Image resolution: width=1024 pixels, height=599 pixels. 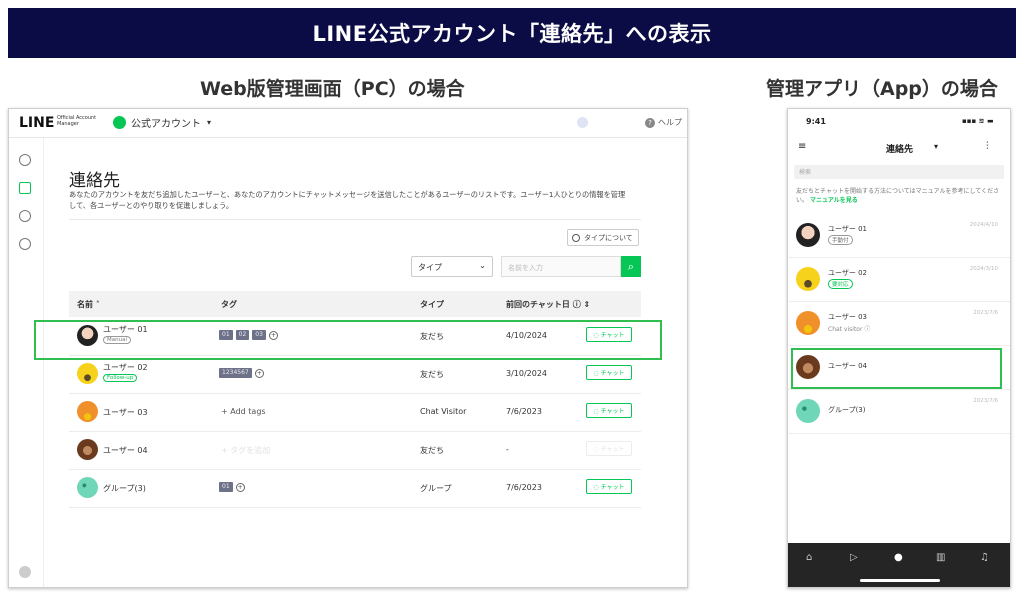 What do you see at coordinates (430, 267) in the screenshot?
I see `type-filter-value: タイプ` at bounding box center [430, 267].